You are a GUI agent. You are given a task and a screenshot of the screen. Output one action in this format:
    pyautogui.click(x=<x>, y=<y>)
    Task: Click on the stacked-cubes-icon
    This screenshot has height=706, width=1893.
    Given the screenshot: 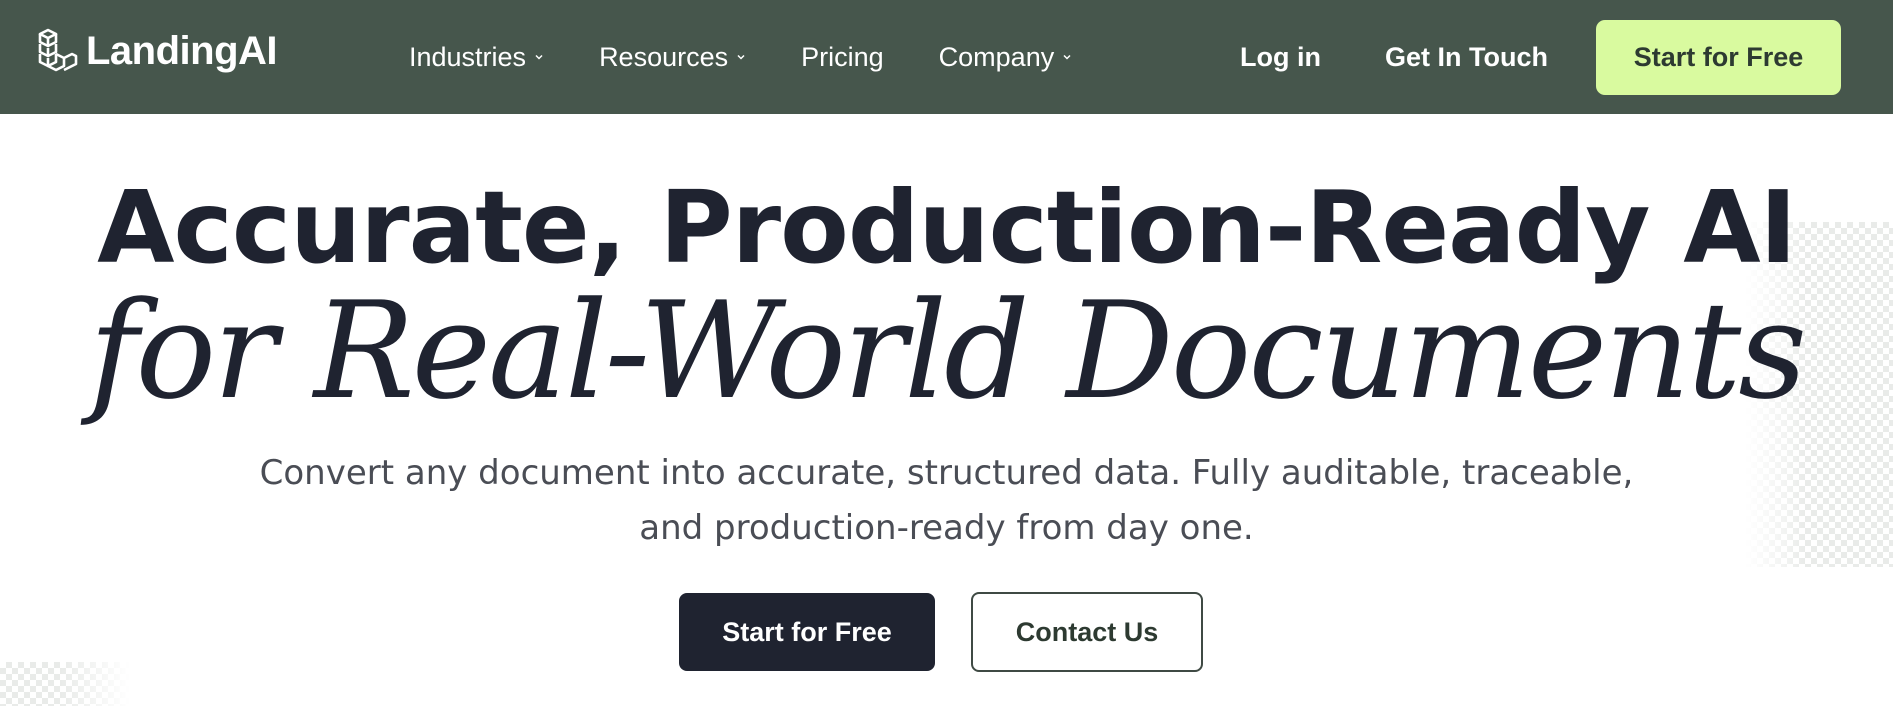 What is the action you would take?
    pyautogui.click(x=58, y=51)
    